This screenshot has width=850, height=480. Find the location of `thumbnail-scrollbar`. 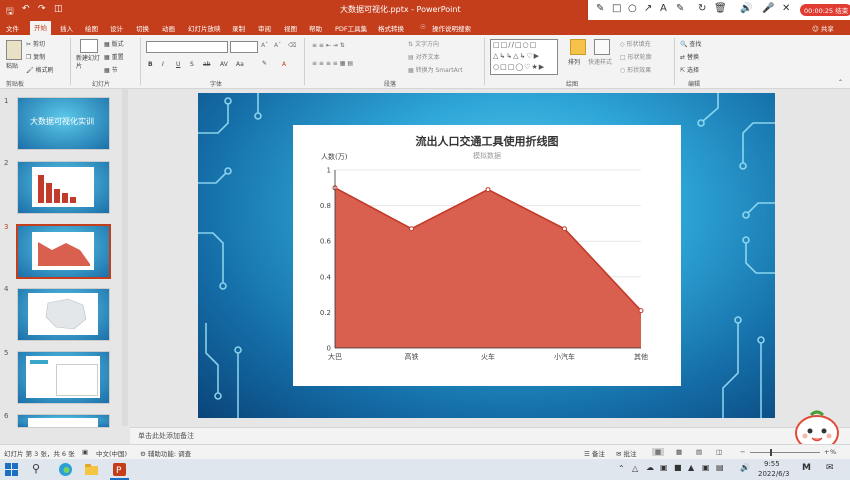

thumbnail-scrollbar is located at coordinates (125, 257).